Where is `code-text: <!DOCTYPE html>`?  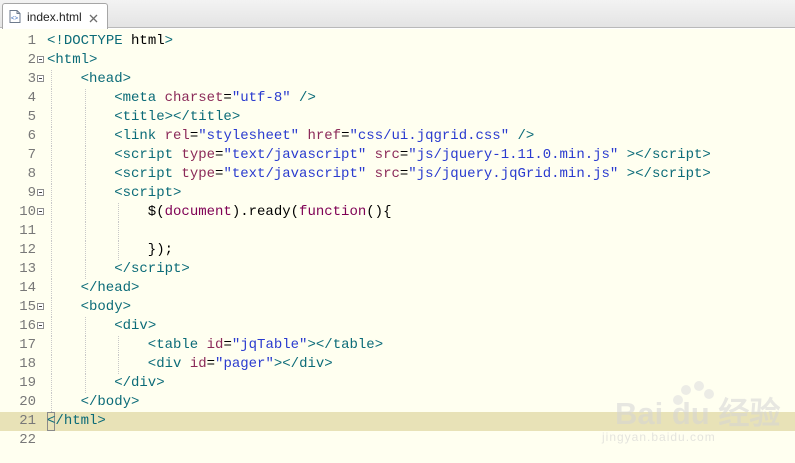
code-text: <!DOCTYPE html> is located at coordinates (110, 41).